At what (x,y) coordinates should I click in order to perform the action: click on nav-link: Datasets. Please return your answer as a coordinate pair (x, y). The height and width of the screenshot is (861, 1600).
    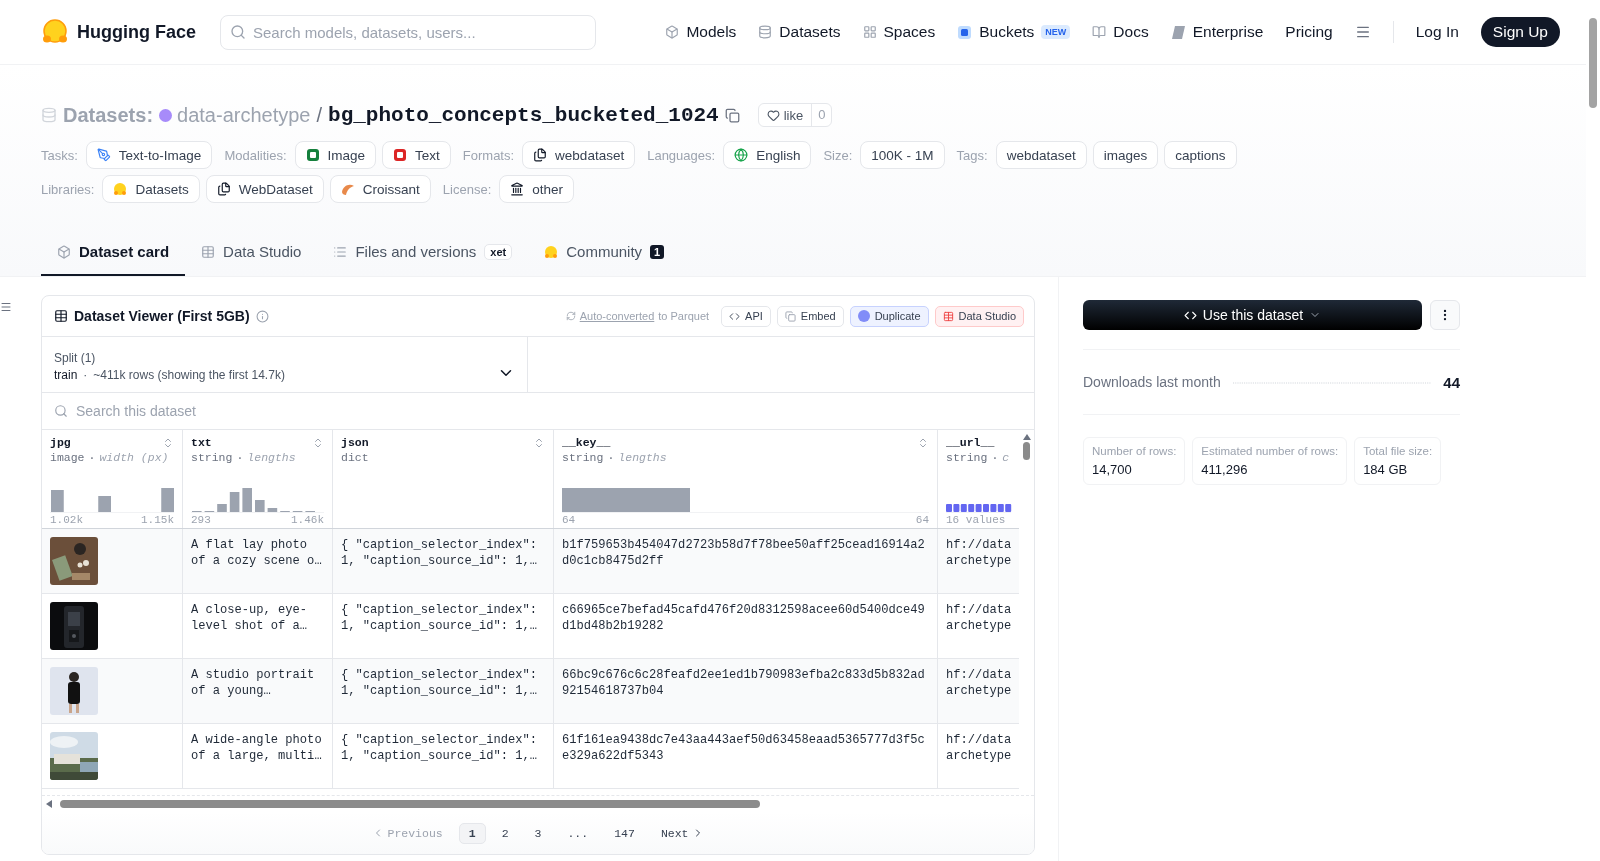
    Looking at the image, I should click on (799, 32).